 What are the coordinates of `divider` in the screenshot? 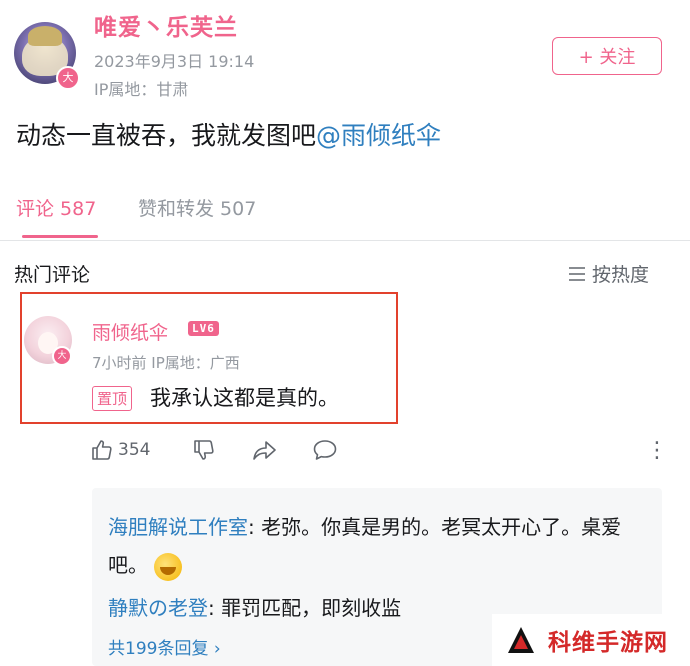 It's located at (345, 240).